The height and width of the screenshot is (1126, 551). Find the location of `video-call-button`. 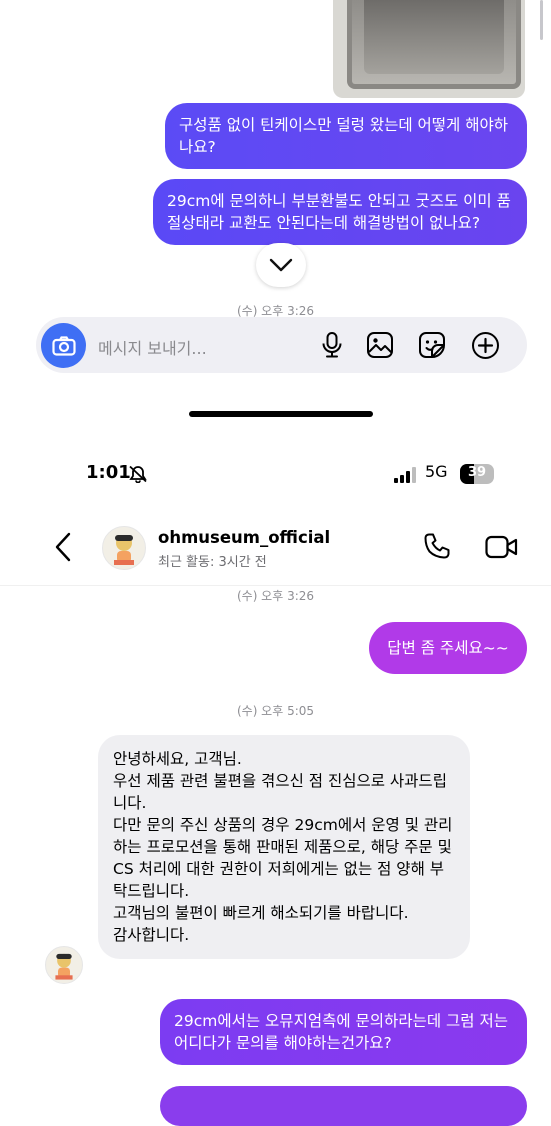

video-call-button is located at coordinates (502, 547).